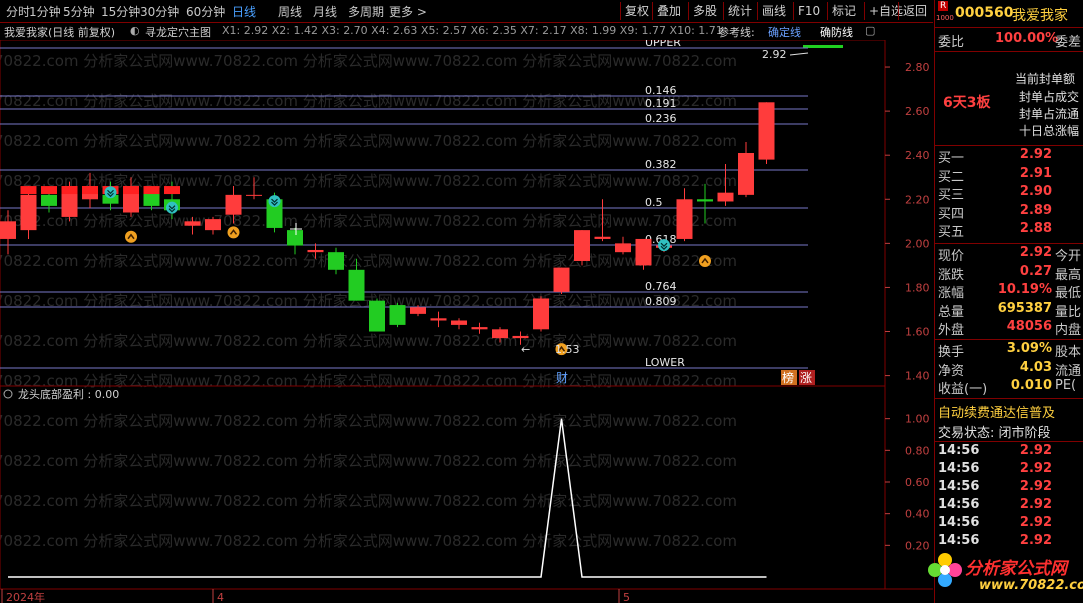 Image resolution: width=1083 pixels, height=603 pixels. Describe the element at coordinates (843, 11) in the screenshot. I see `toolbar-button: 标记` at that location.